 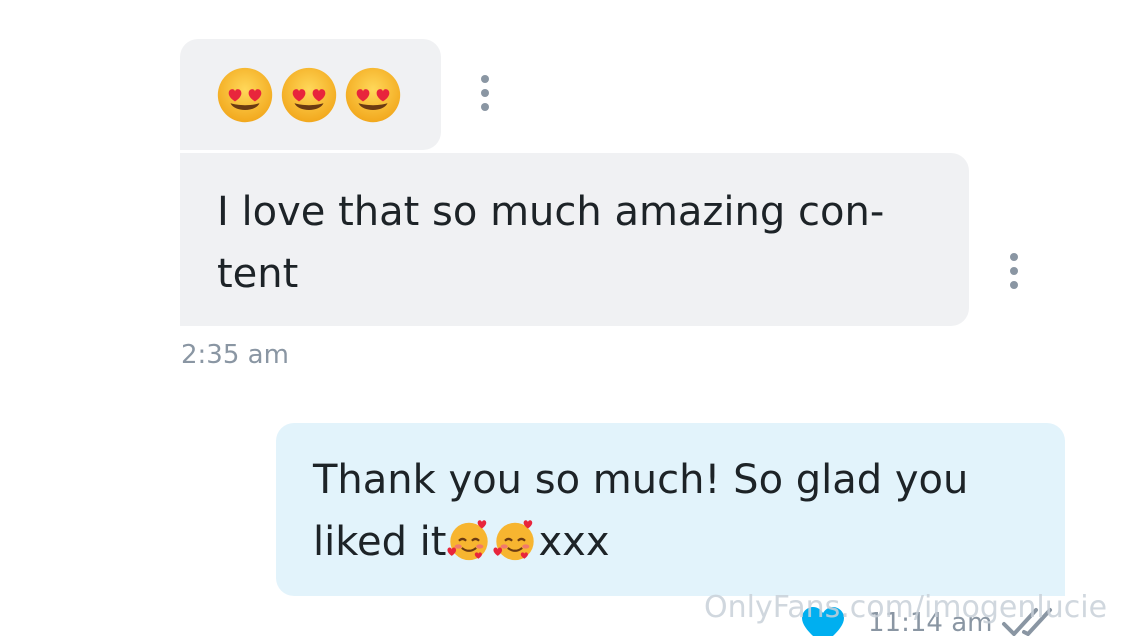 What do you see at coordinates (551, 212) in the screenshot?
I see `message-text-line: I love that so much amazing con-` at bounding box center [551, 212].